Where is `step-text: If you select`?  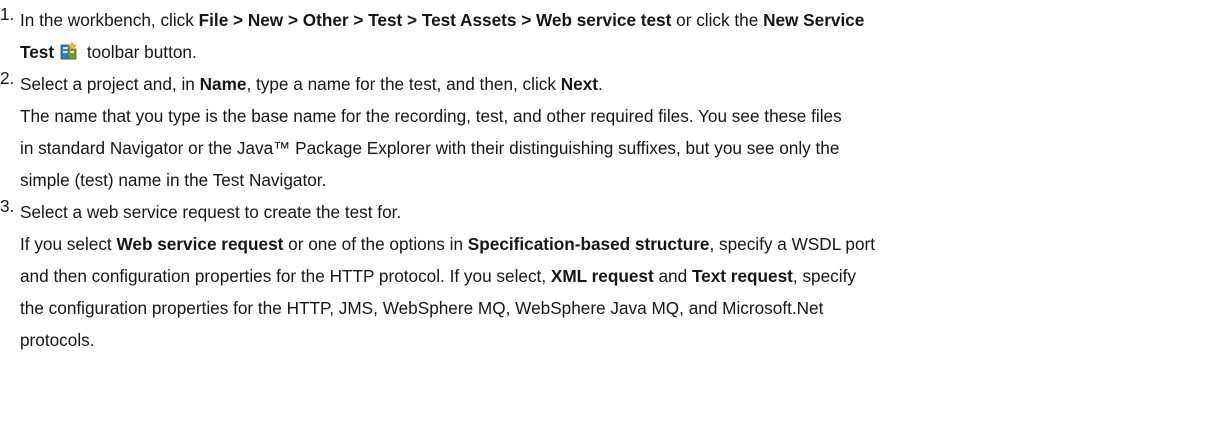 step-text: If you select is located at coordinates (68, 244).